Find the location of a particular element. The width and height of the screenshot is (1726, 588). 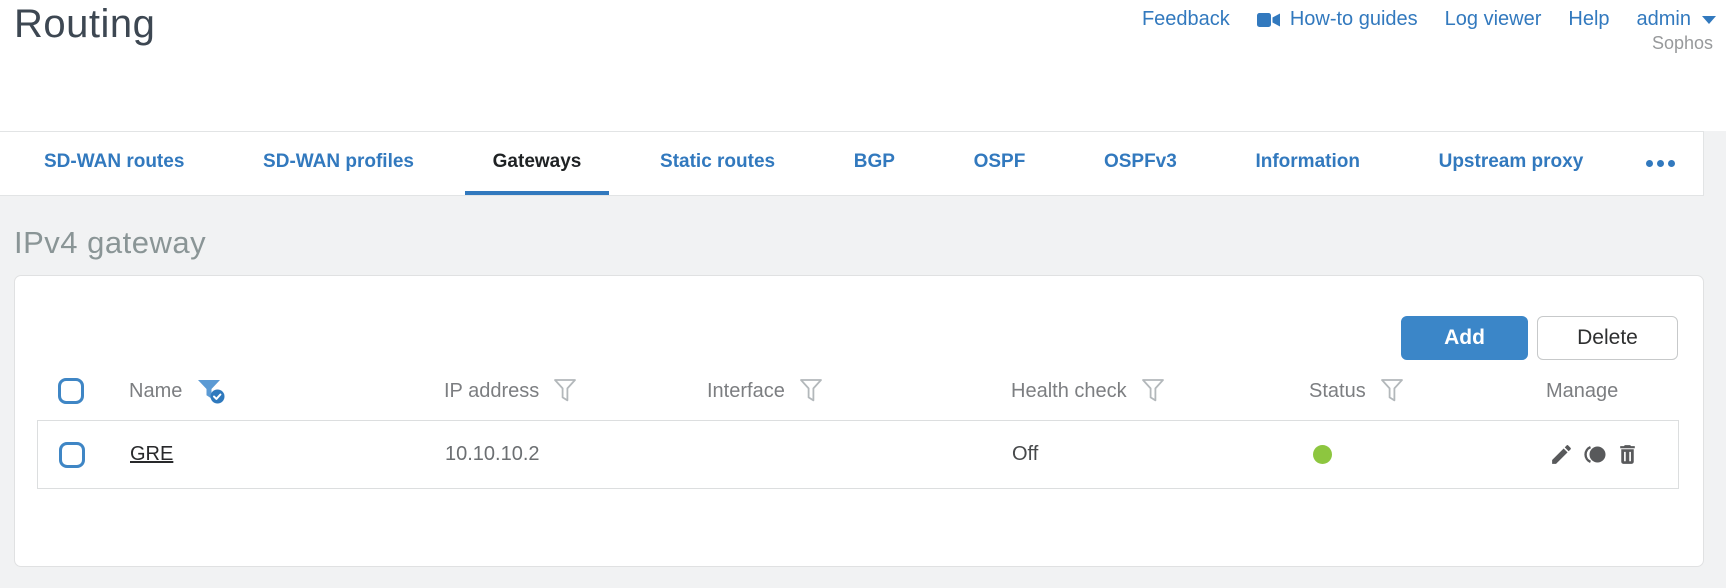

nav-how-to-guides-label: How-to guides is located at coordinates (1353, 19).